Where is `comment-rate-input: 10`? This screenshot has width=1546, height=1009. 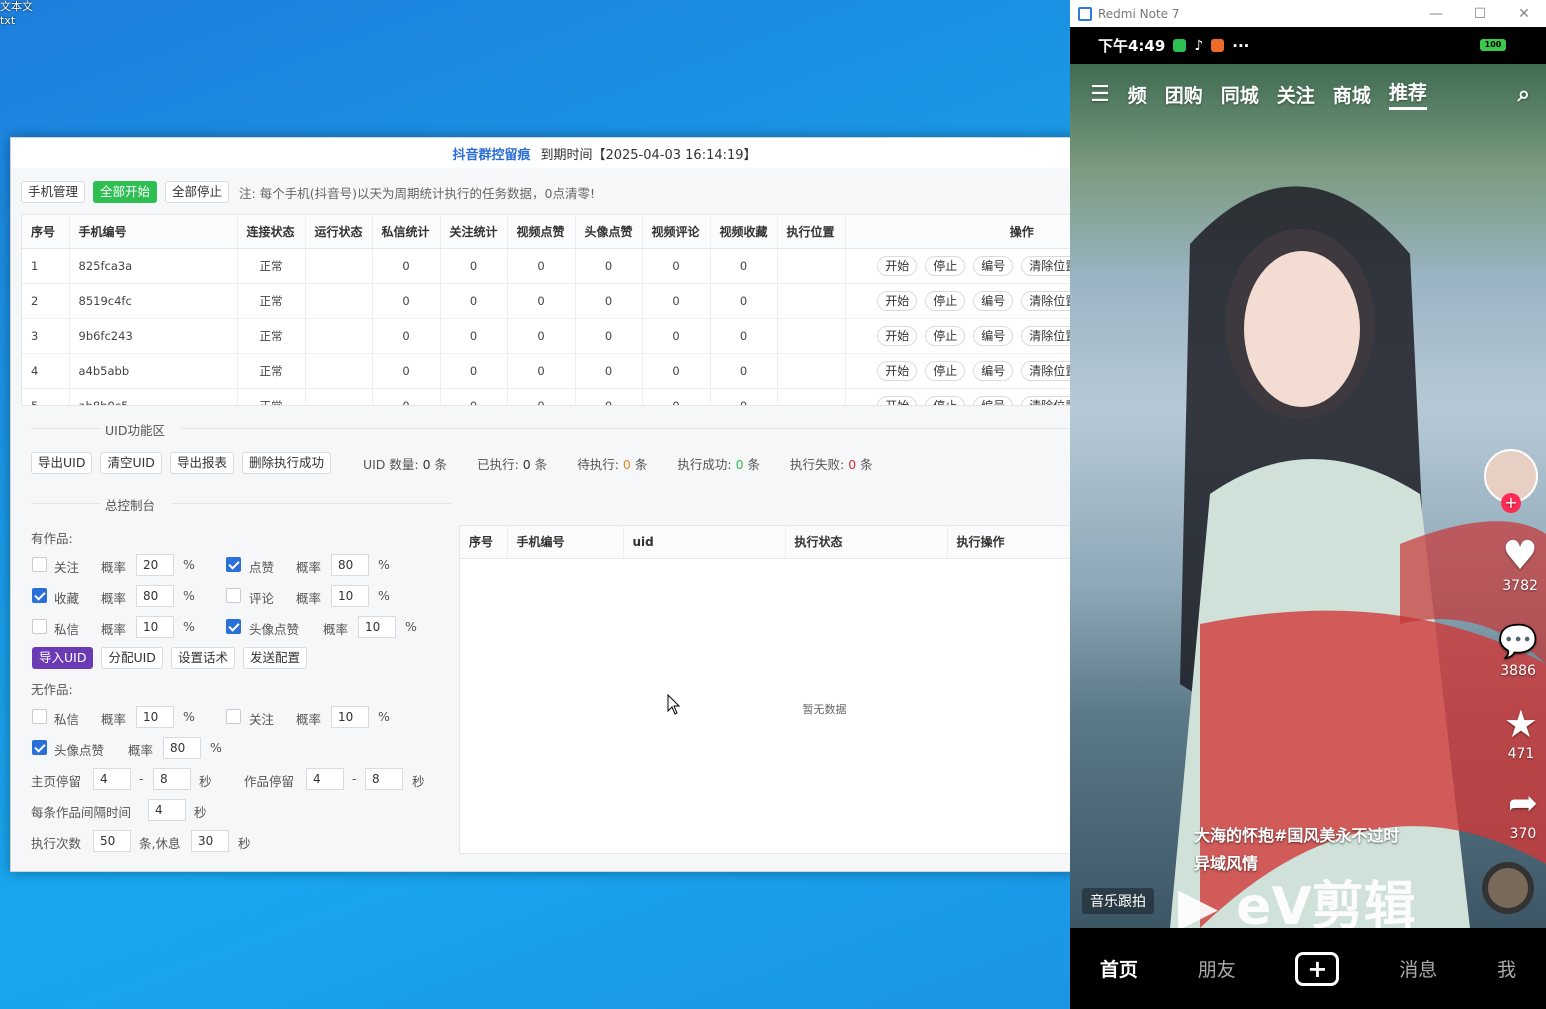 comment-rate-input: 10 is located at coordinates (350, 596).